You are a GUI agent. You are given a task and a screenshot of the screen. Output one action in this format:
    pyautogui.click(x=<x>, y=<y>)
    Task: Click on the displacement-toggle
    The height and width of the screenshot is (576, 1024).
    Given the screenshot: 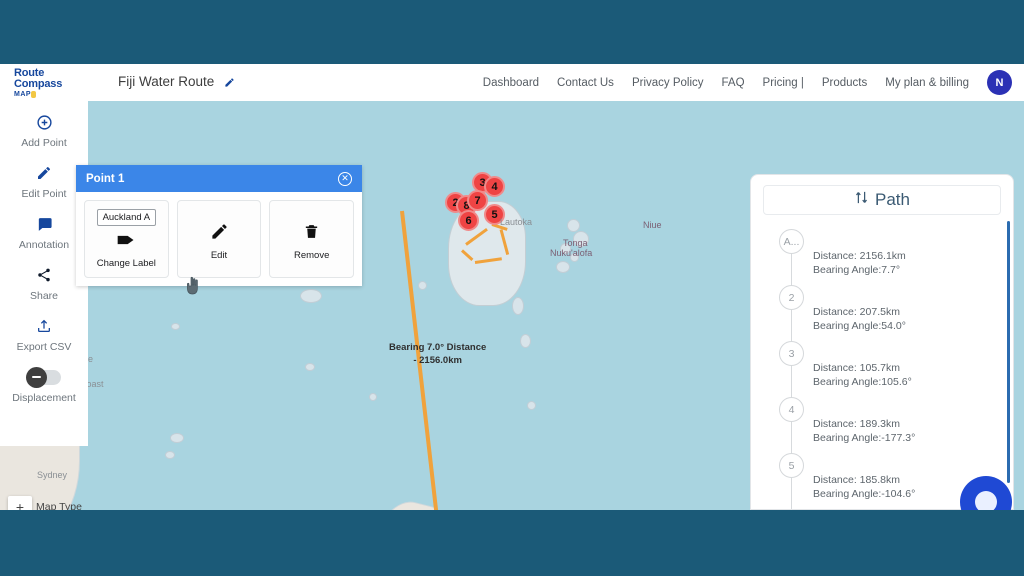 What is the action you would take?
    pyautogui.click(x=43, y=377)
    